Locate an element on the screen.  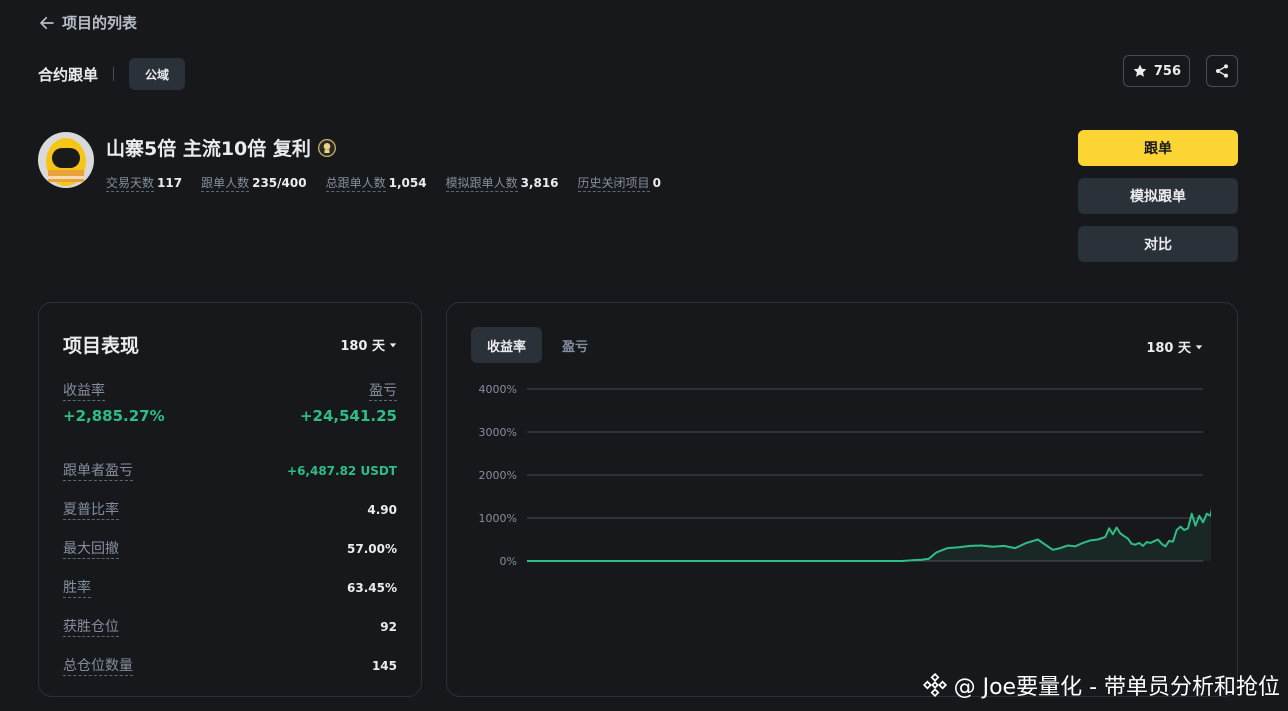
back-link-label: 项目的列表 is located at coordinates (100, 23).